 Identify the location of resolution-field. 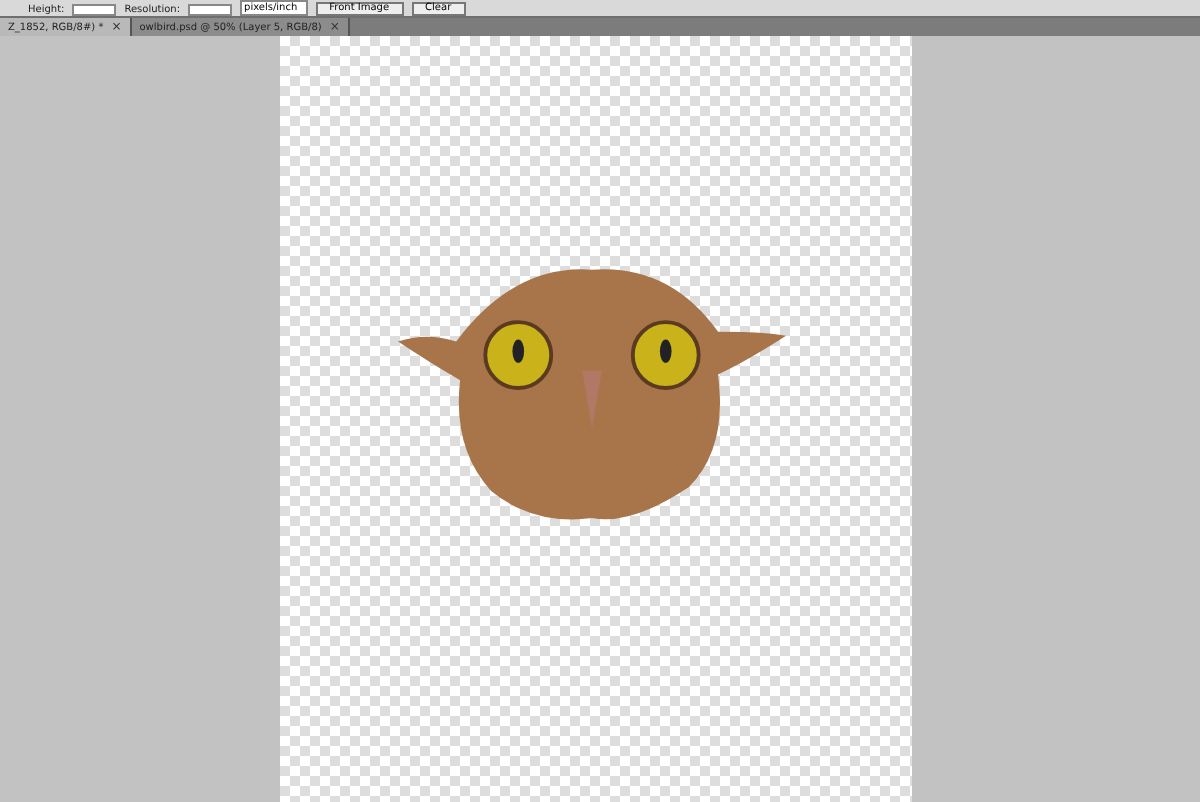
(210, 10).